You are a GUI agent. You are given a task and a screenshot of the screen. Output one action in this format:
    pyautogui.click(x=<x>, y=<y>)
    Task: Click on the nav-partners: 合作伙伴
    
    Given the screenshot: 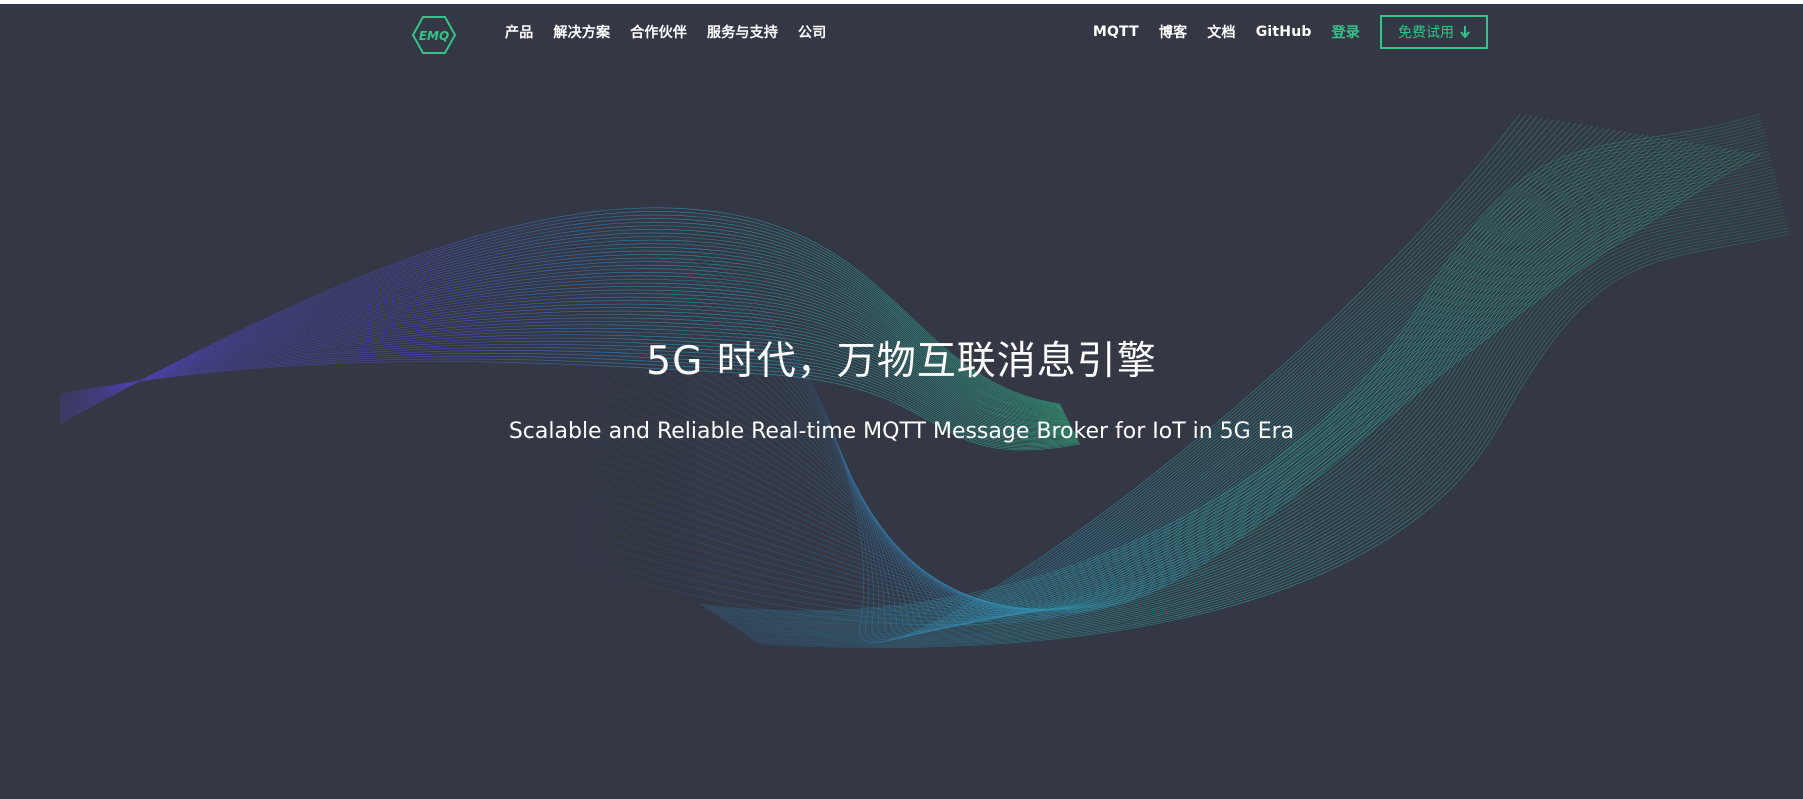 What is the action you would take?
    pyautogui.click(x=658, y=32)
    